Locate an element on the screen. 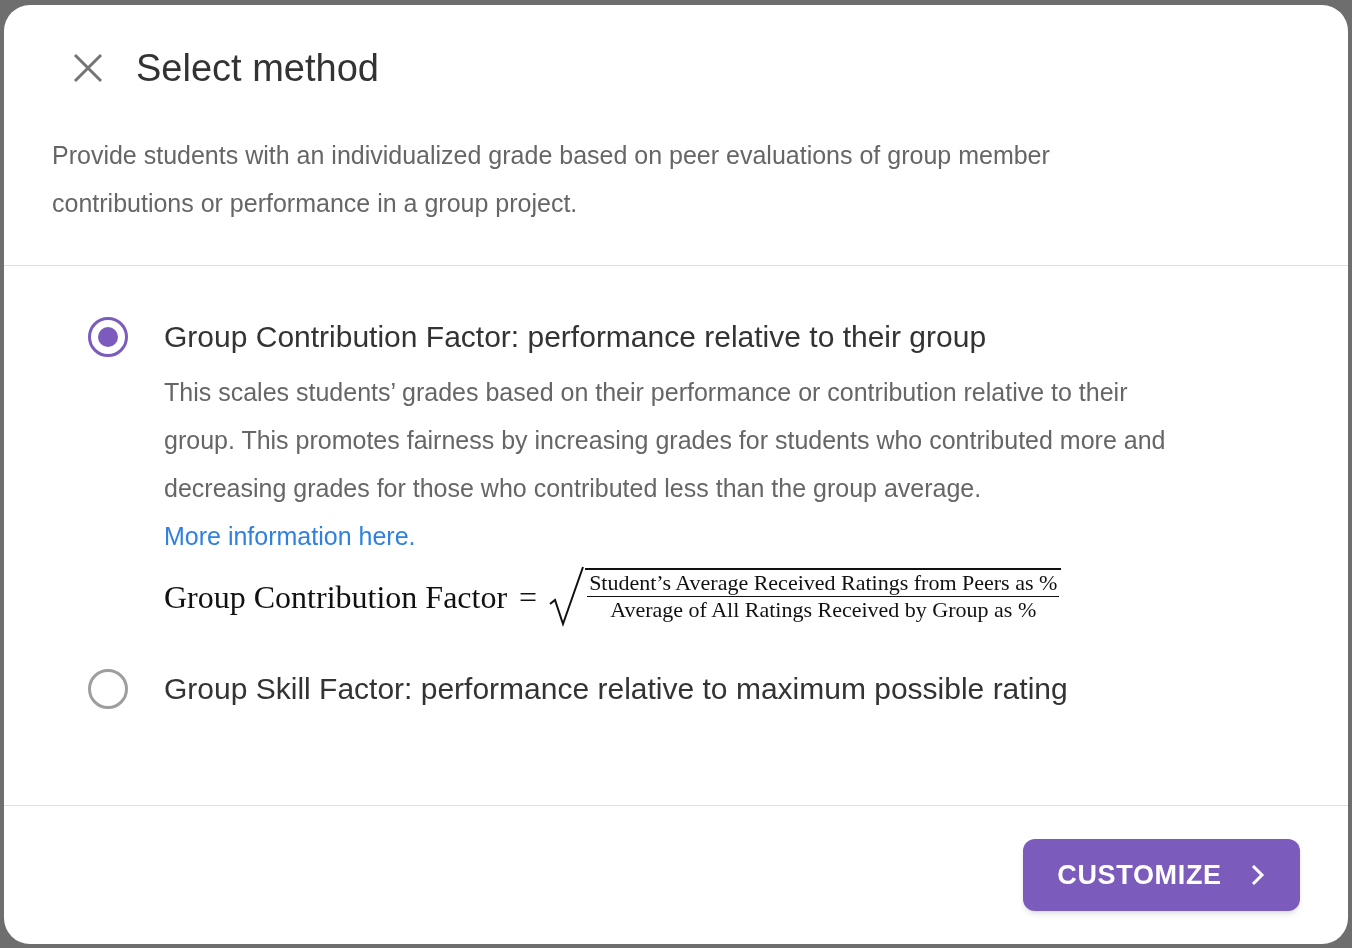 The height and width of the screenshot is (948, 1352). more-info-link: More information here. is located at coordinates (290, 536).